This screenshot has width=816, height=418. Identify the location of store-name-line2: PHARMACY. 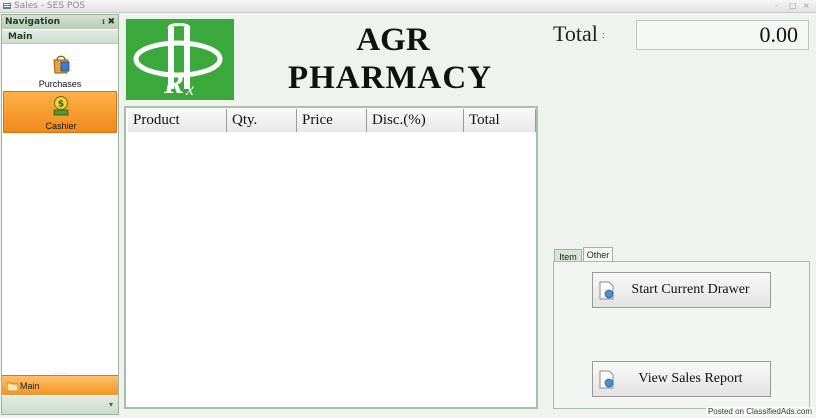
(390, 78).